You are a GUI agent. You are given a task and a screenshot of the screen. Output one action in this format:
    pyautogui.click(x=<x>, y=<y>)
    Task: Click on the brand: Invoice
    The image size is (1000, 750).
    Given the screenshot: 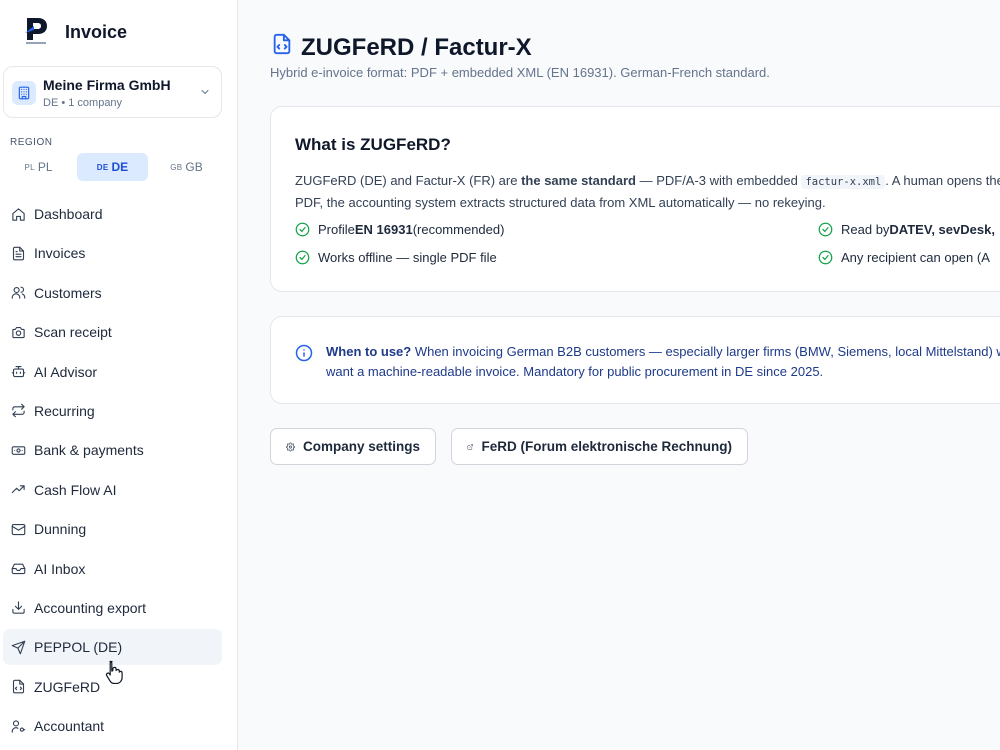 What is the action you would take?
    pyautogui.click(x=74, y=31)
    